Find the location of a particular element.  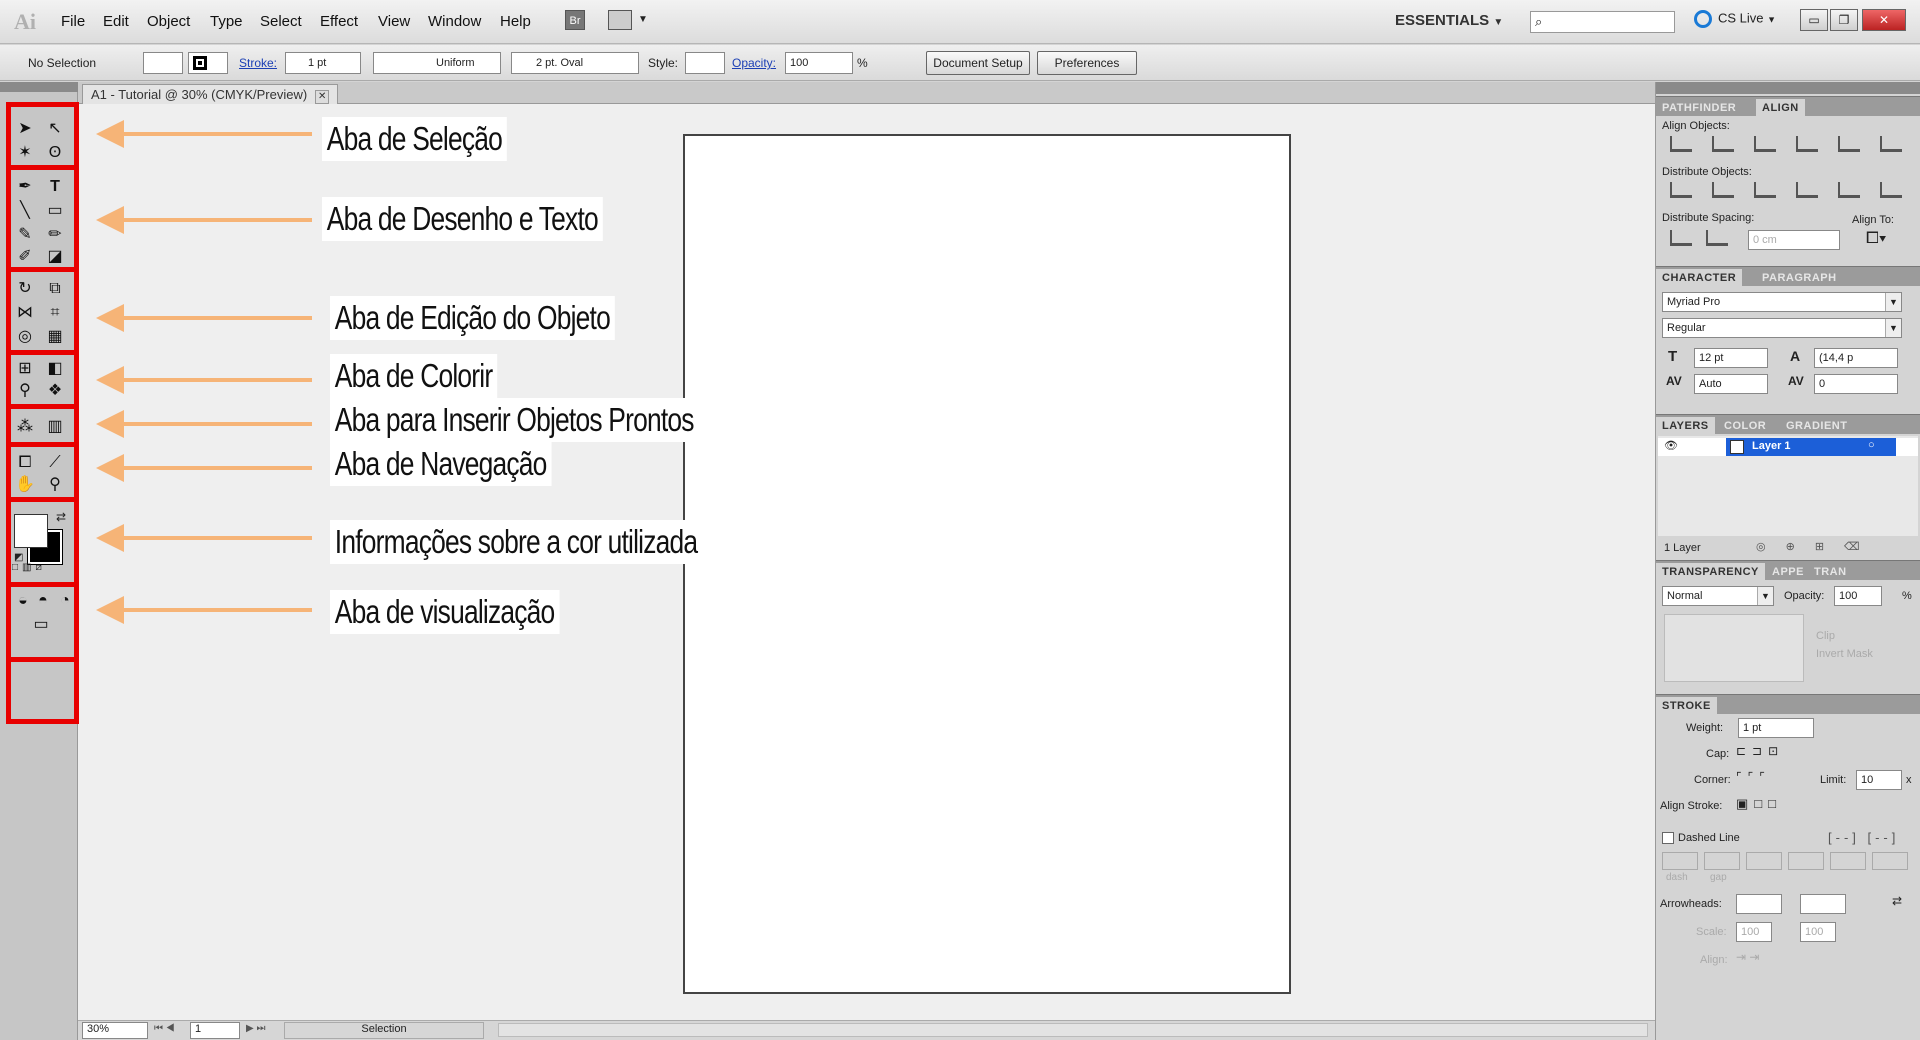

menu-window: Window is located at coordinates (454, 21).